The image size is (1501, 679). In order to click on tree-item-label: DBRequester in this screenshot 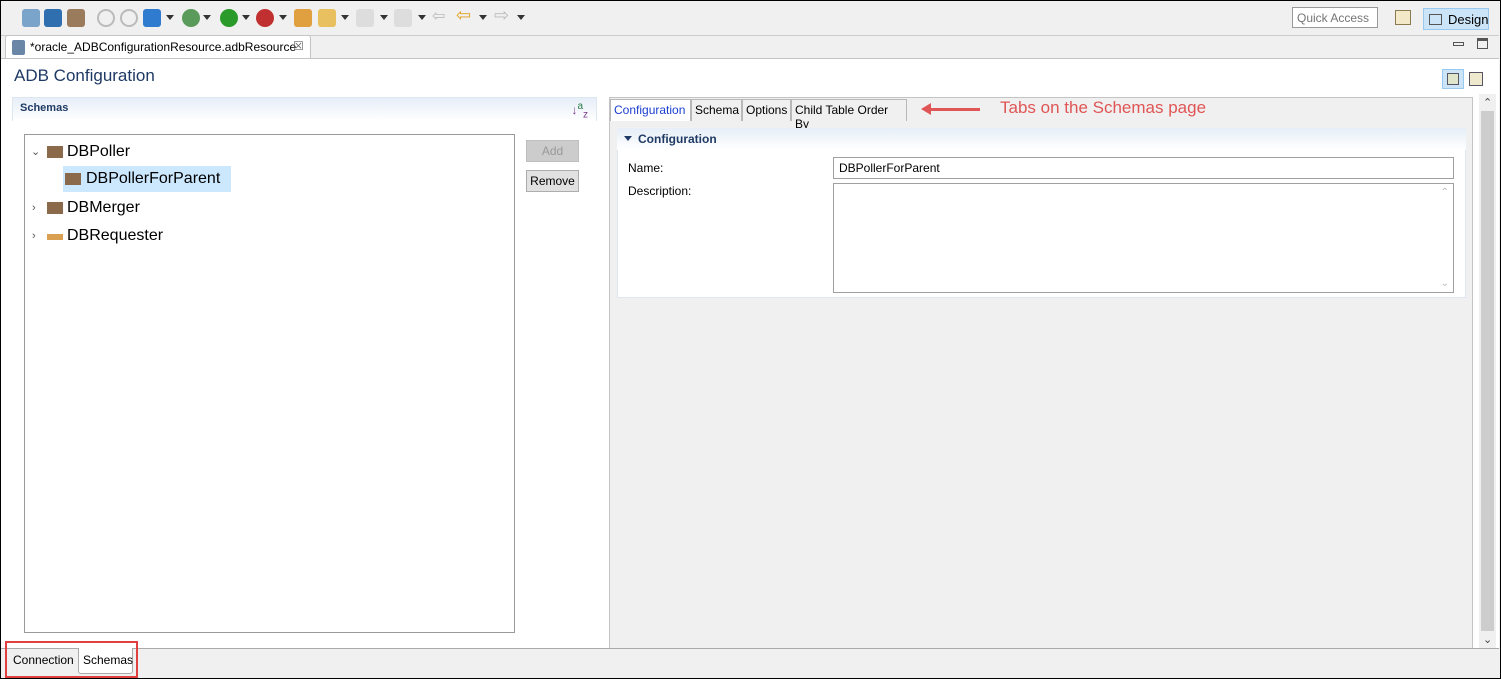, I will do `click(115, 235)`.